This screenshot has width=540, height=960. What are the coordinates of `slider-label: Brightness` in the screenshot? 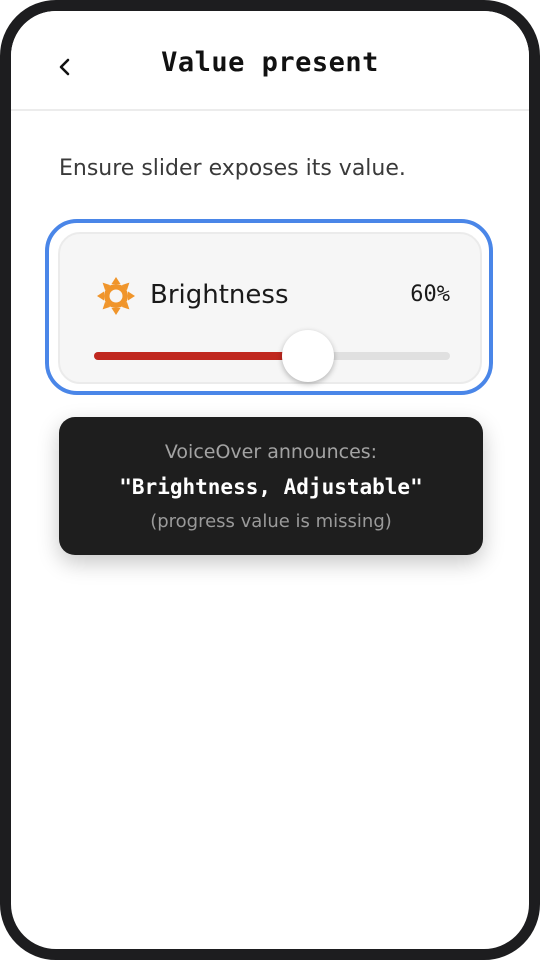 It's located at (219, 295).